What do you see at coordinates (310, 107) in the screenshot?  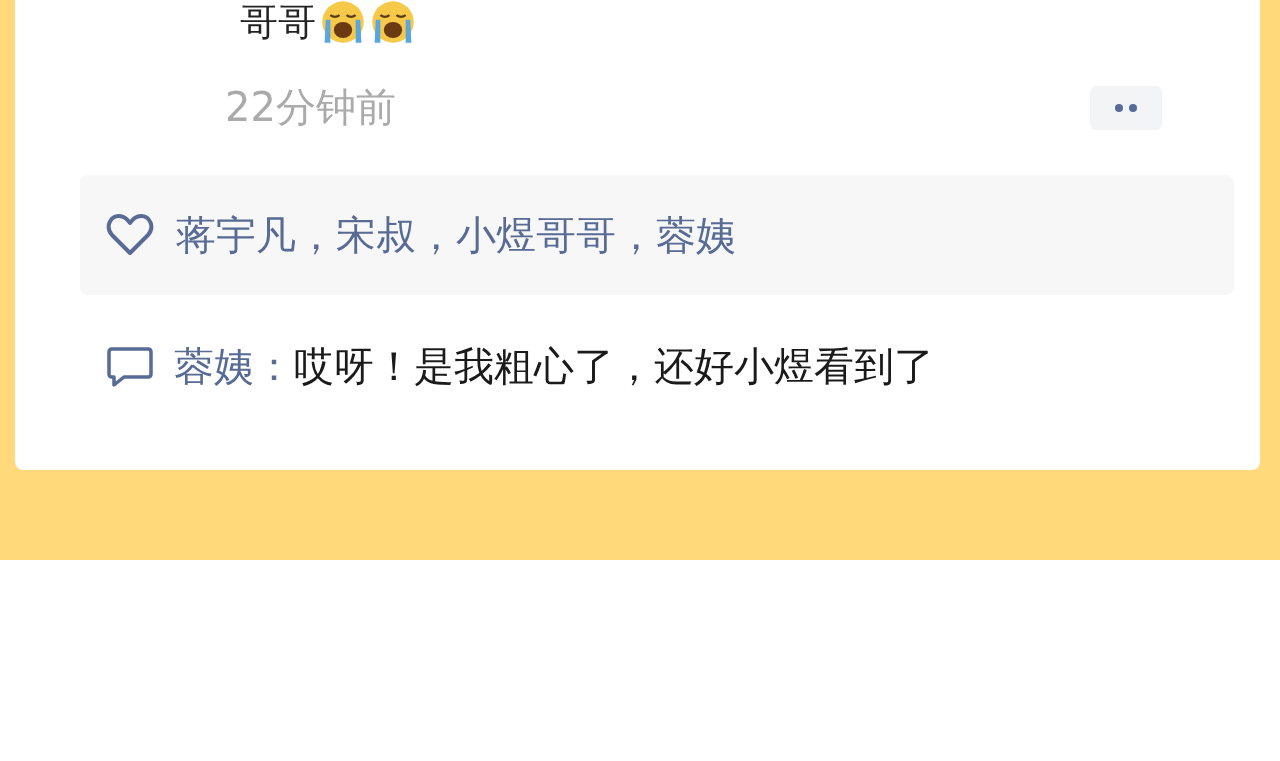 I see `timestamp: 22分钟前` at bounding box center [310, 107].